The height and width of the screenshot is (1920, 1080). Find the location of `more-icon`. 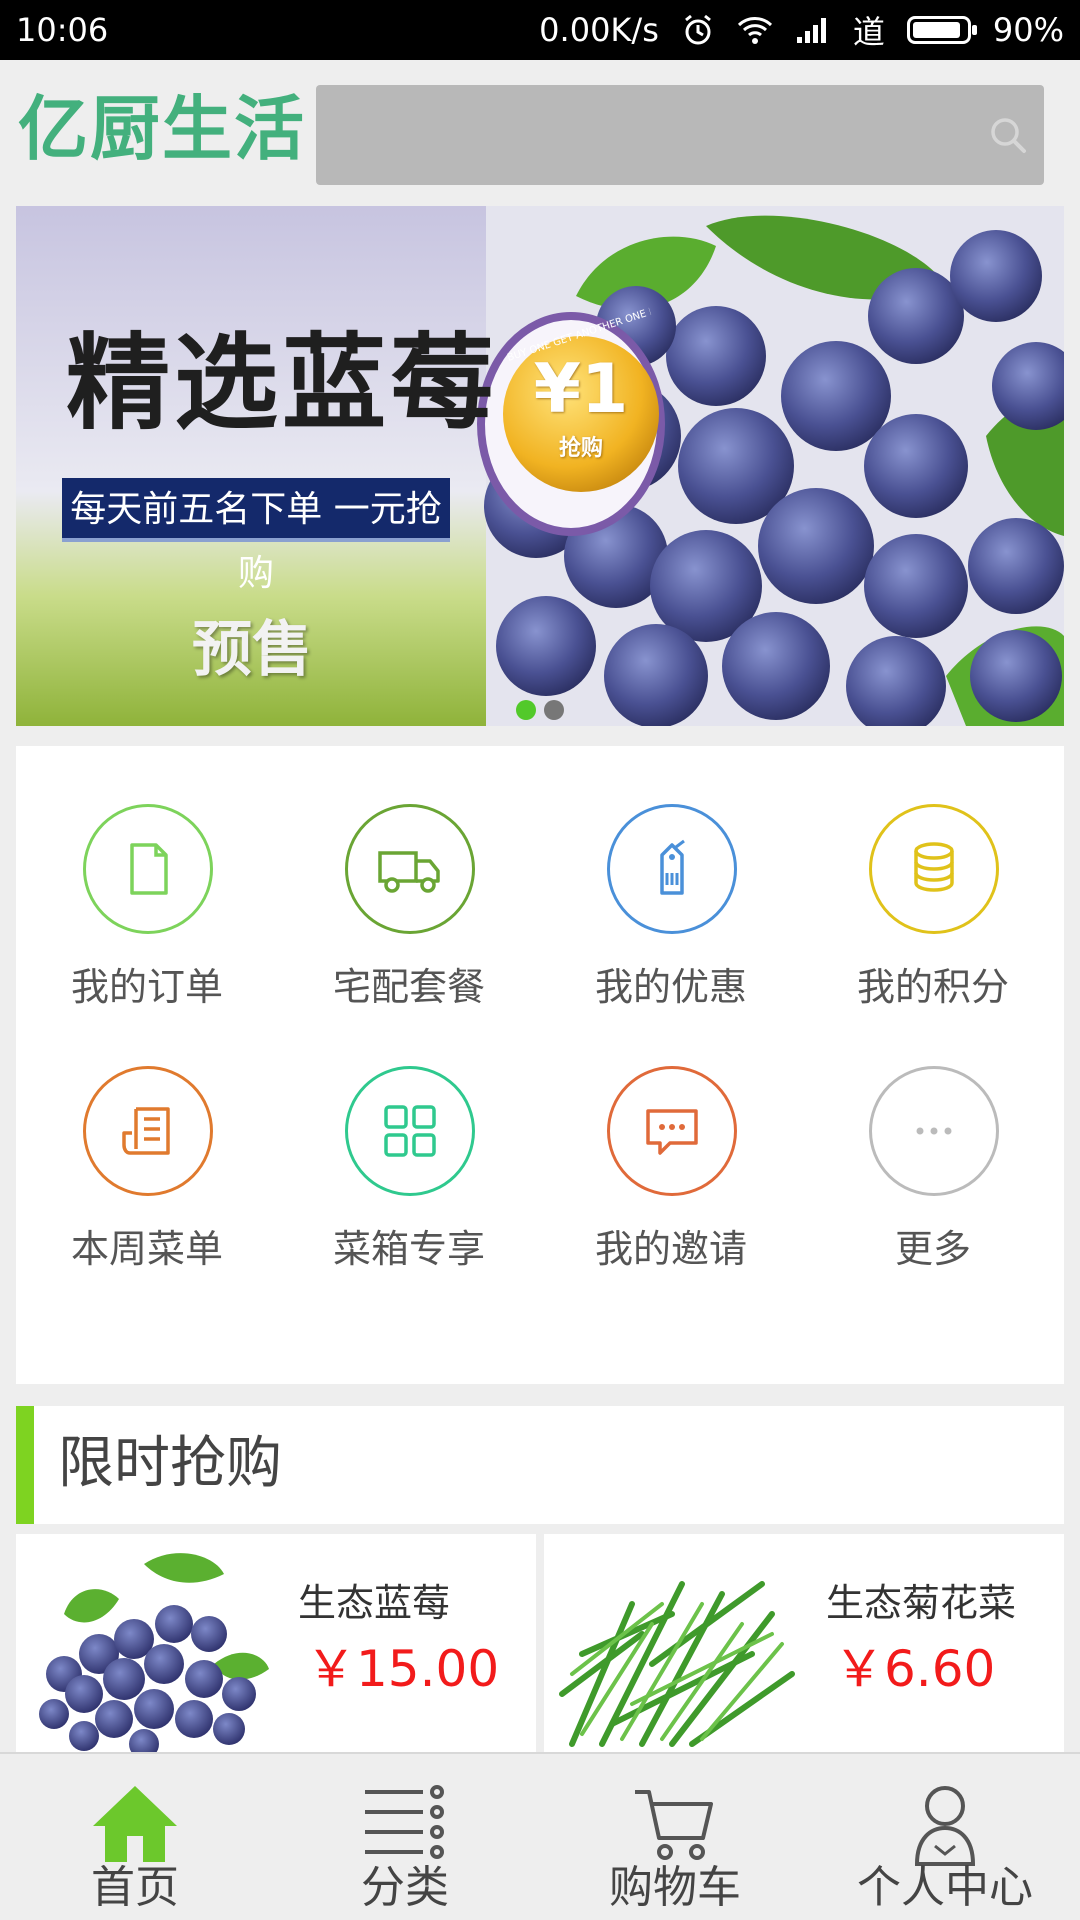

more-icon is located at coordinates (934, 1131).